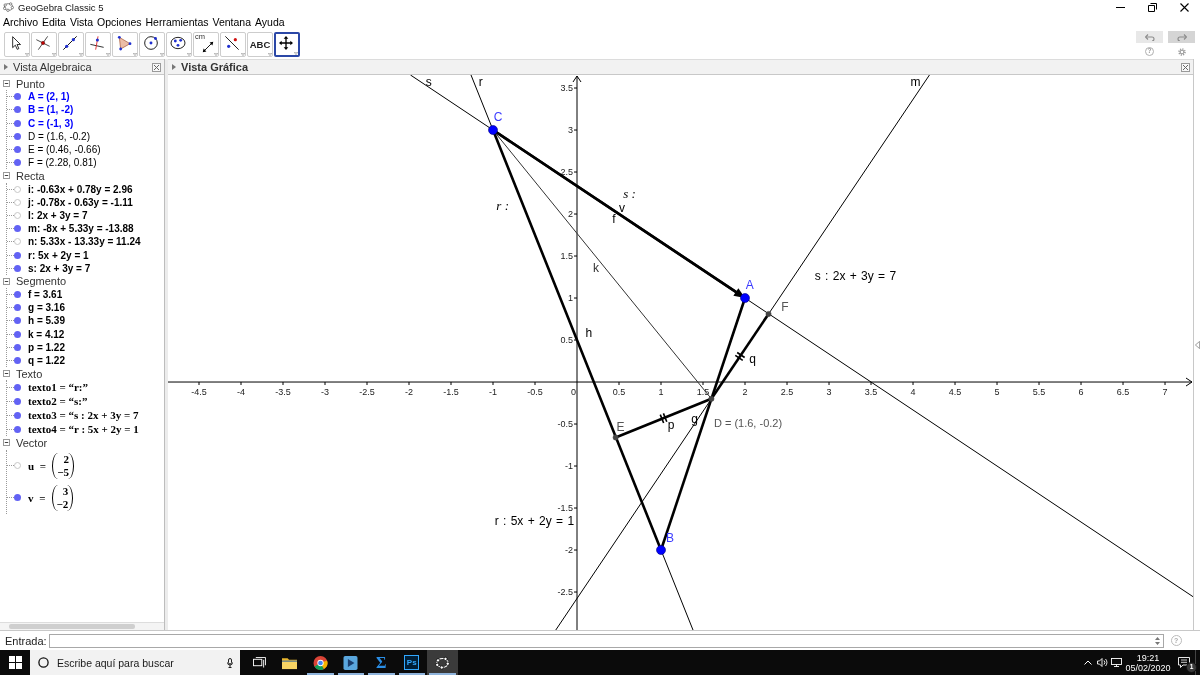  Describe the element at coordinates (208, 46) in the screenshot. I see `double-arrow-icon` at that location.